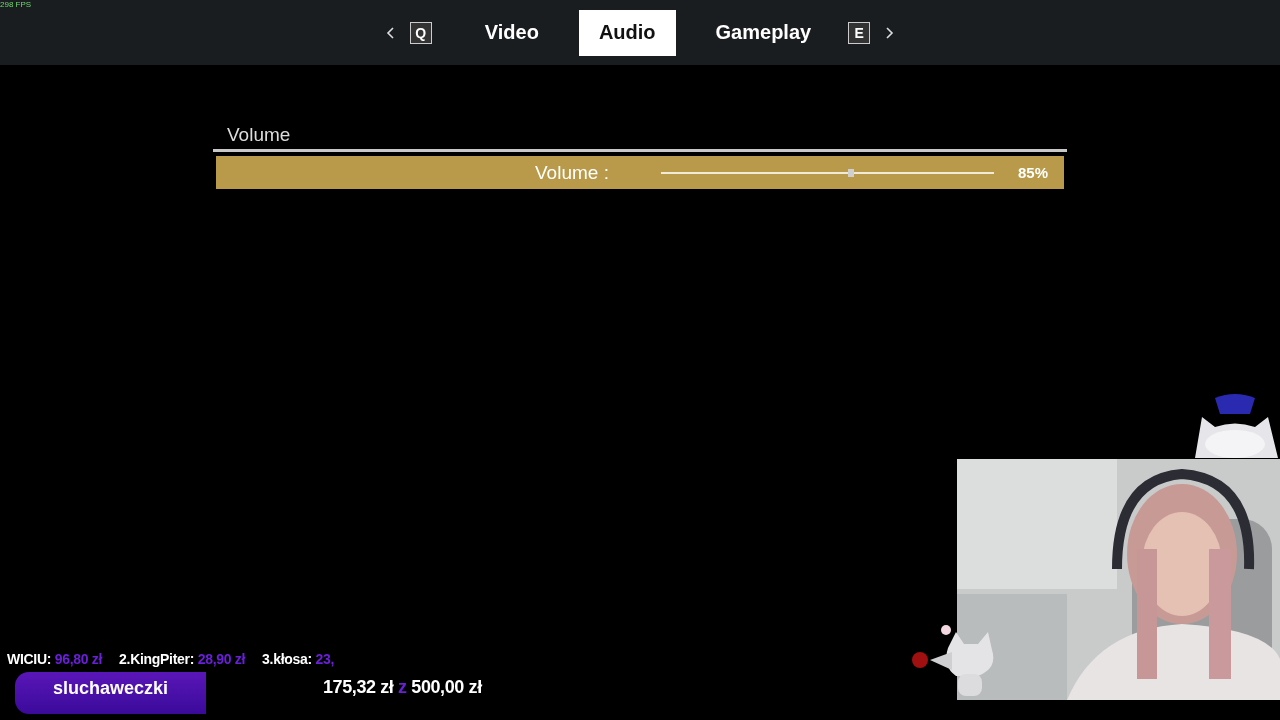 The width and height of the screenshot is (1280, 720). What do you see at coordinates (511, 32) in the screenshot?
I see `tab: Video` at bounding box center [511, 32].